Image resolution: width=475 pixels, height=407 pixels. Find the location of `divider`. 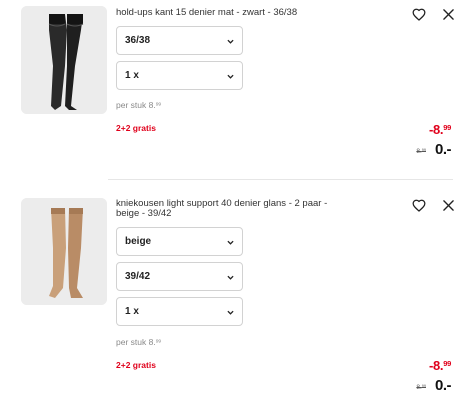

divider is located at coordinates (280, 179).